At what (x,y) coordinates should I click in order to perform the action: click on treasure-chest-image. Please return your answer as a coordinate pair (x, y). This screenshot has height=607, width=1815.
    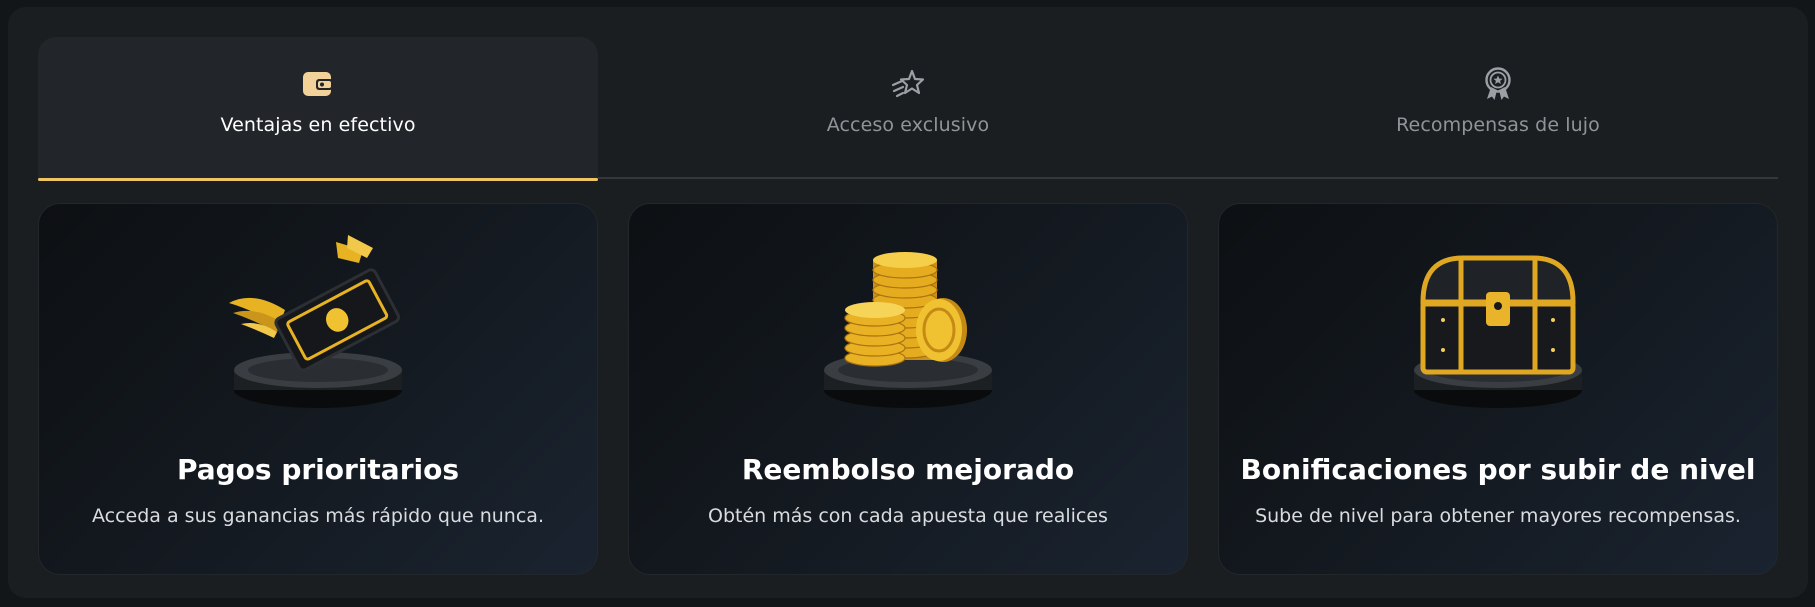
    Looking at the image, I should click on (1498, 331).